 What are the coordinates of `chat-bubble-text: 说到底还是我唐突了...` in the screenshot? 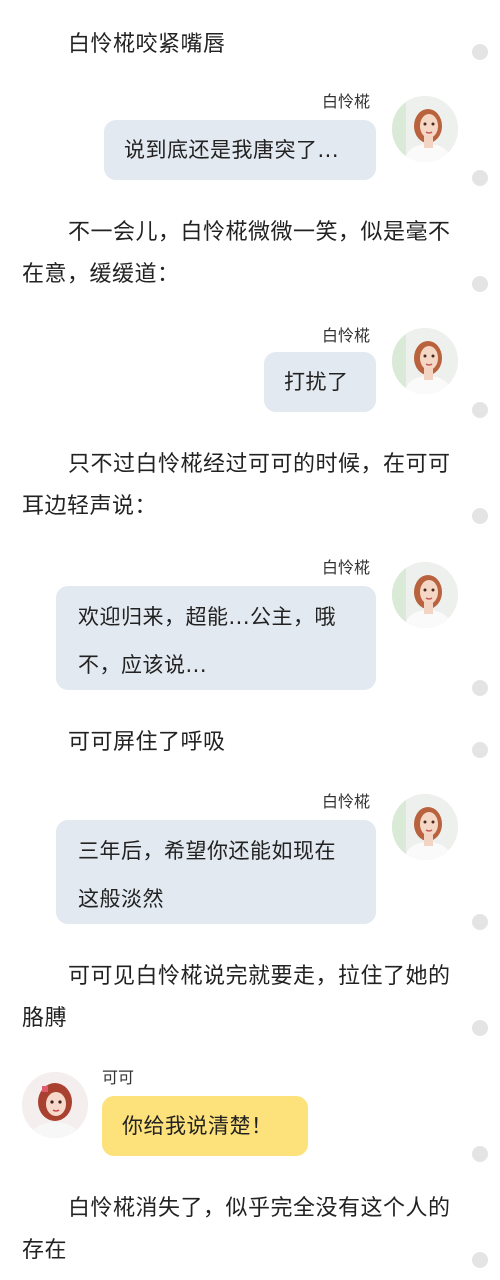 It's located at (232, 150).